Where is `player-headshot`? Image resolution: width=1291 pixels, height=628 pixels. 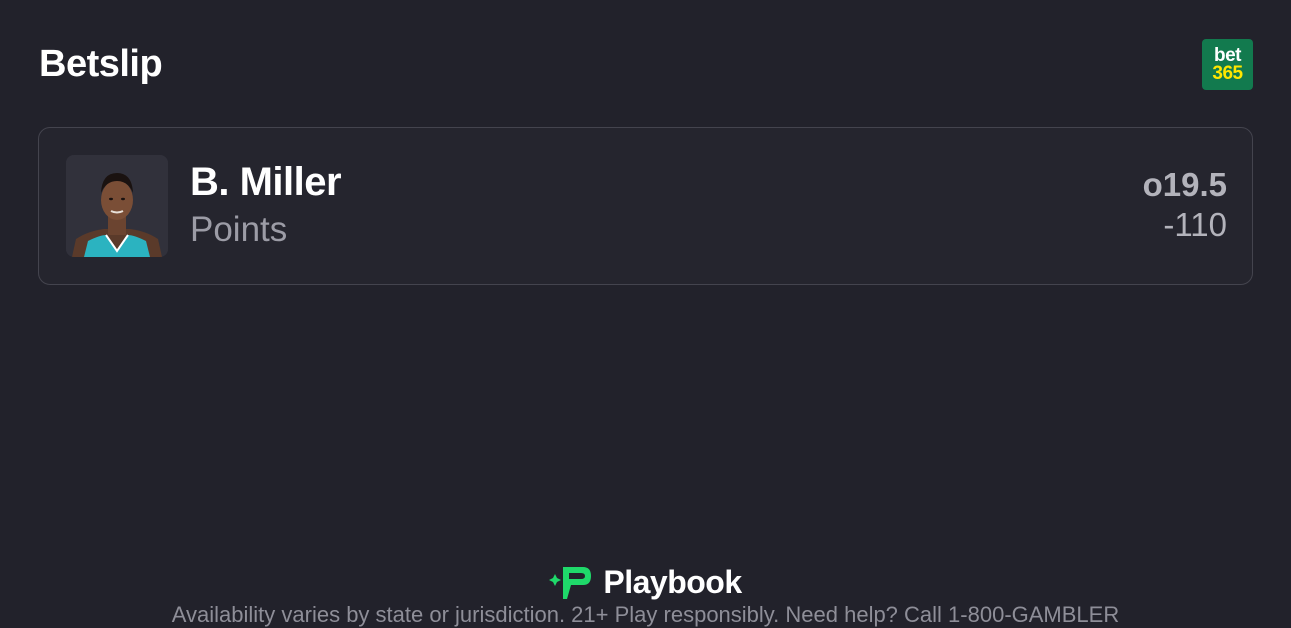 player-headshot is located at coordinates (117, 206).